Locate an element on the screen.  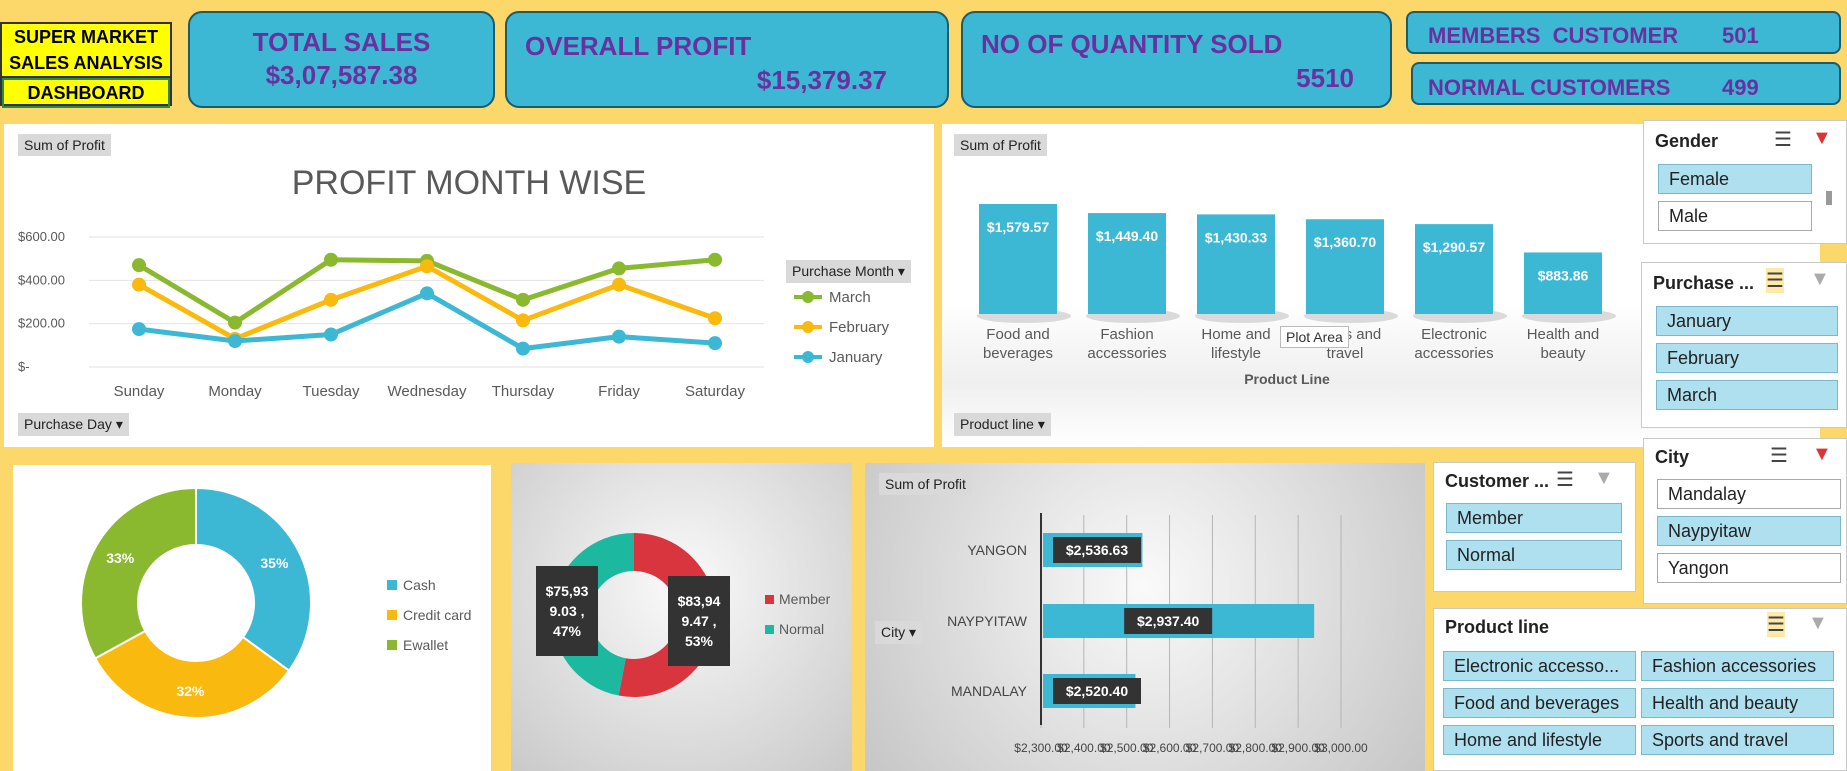
product-item-health: Health and beauty is located at coordinates (1737, 703).